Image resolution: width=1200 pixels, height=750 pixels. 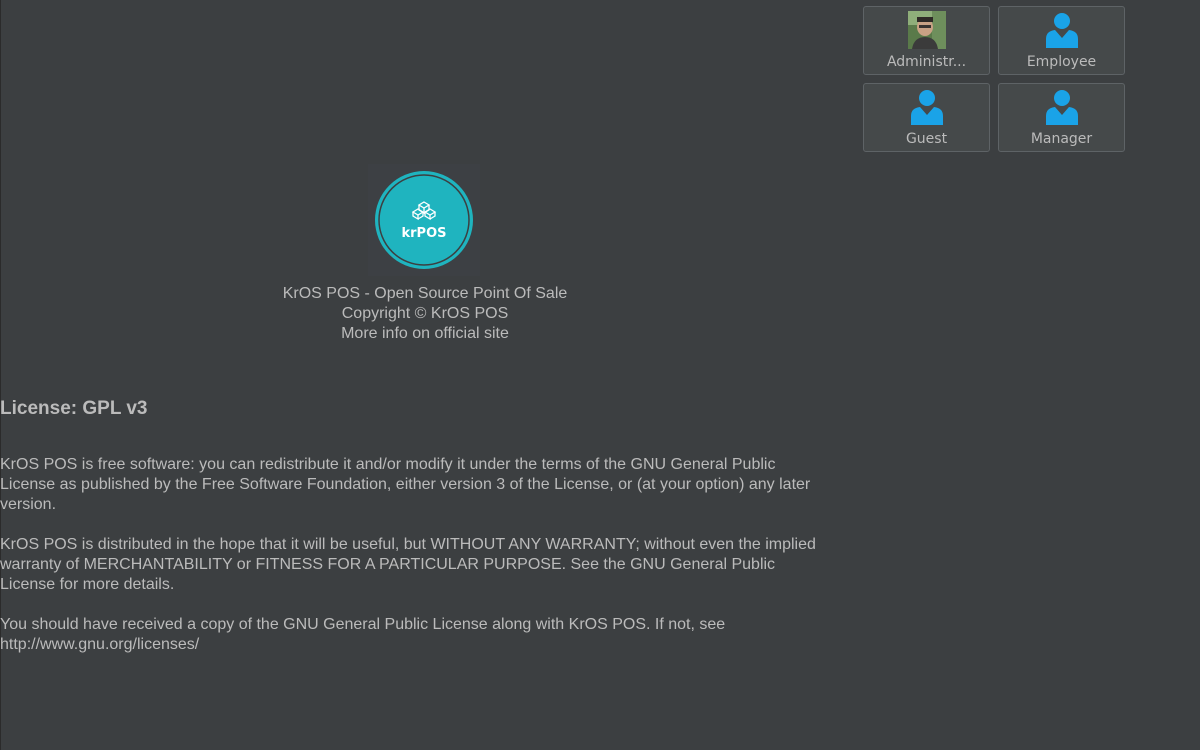 I want to click on user-label: Manager, so click(x=1061, y=139).